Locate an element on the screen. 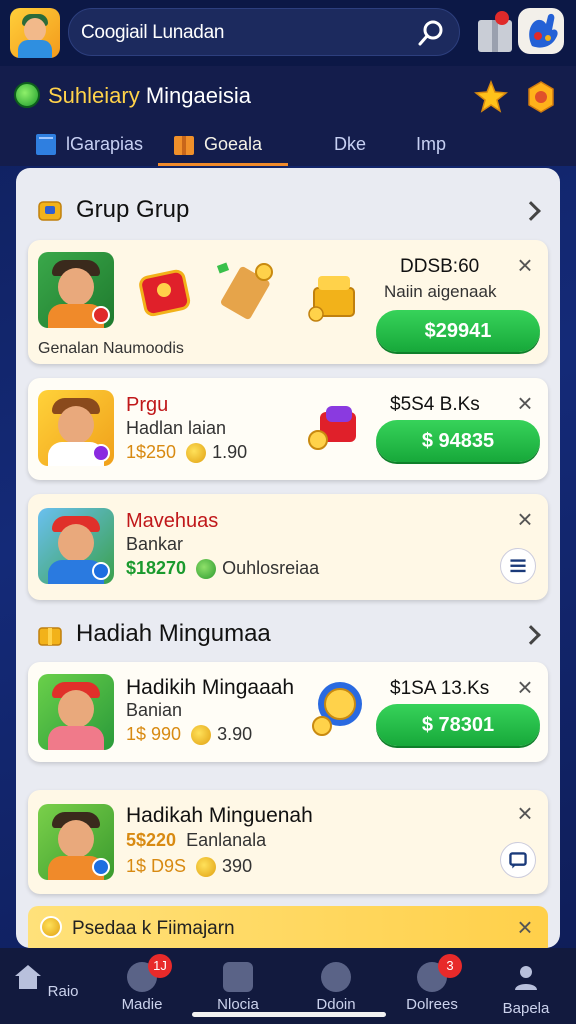  tab-label: Imp is located at coordinates (431, 143).